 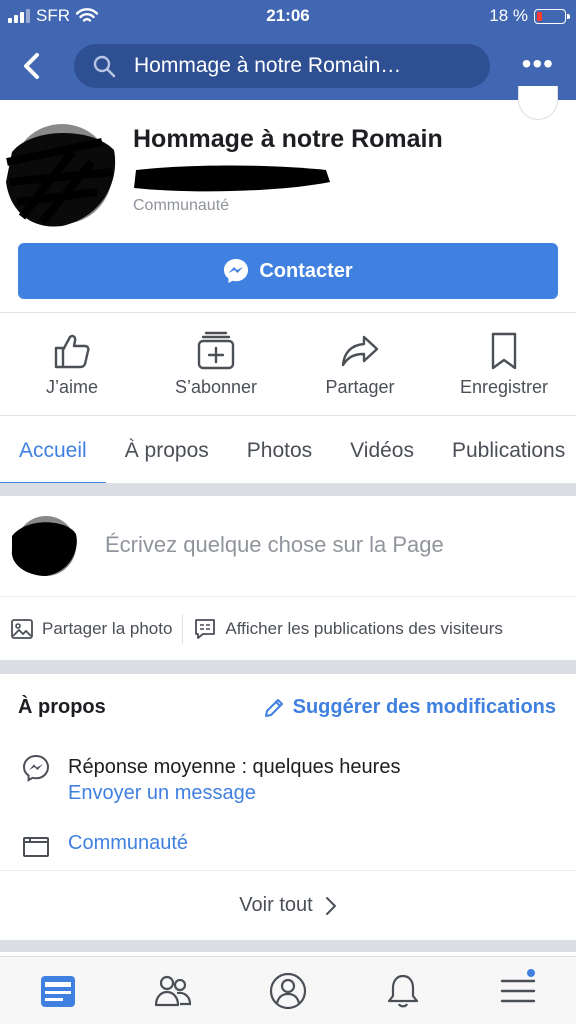 I want to click on messenger-icon, so click(x=236, y=271).